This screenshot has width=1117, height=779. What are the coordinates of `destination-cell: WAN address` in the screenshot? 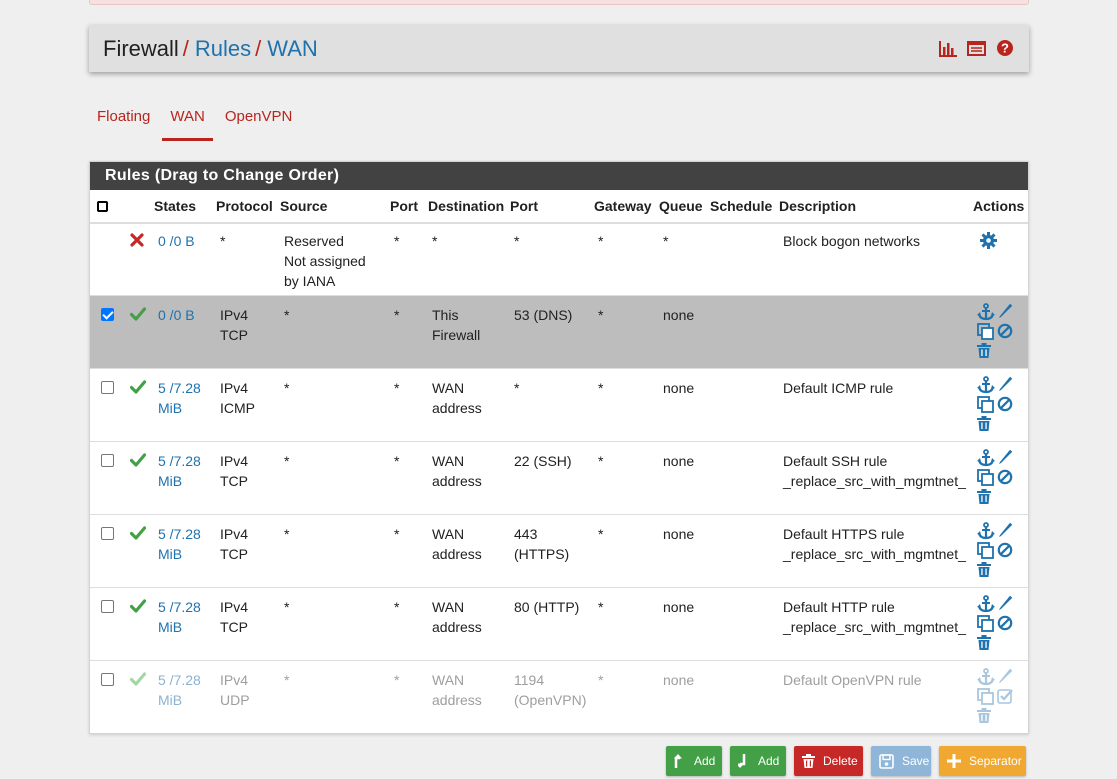 It's located at (467, 696).